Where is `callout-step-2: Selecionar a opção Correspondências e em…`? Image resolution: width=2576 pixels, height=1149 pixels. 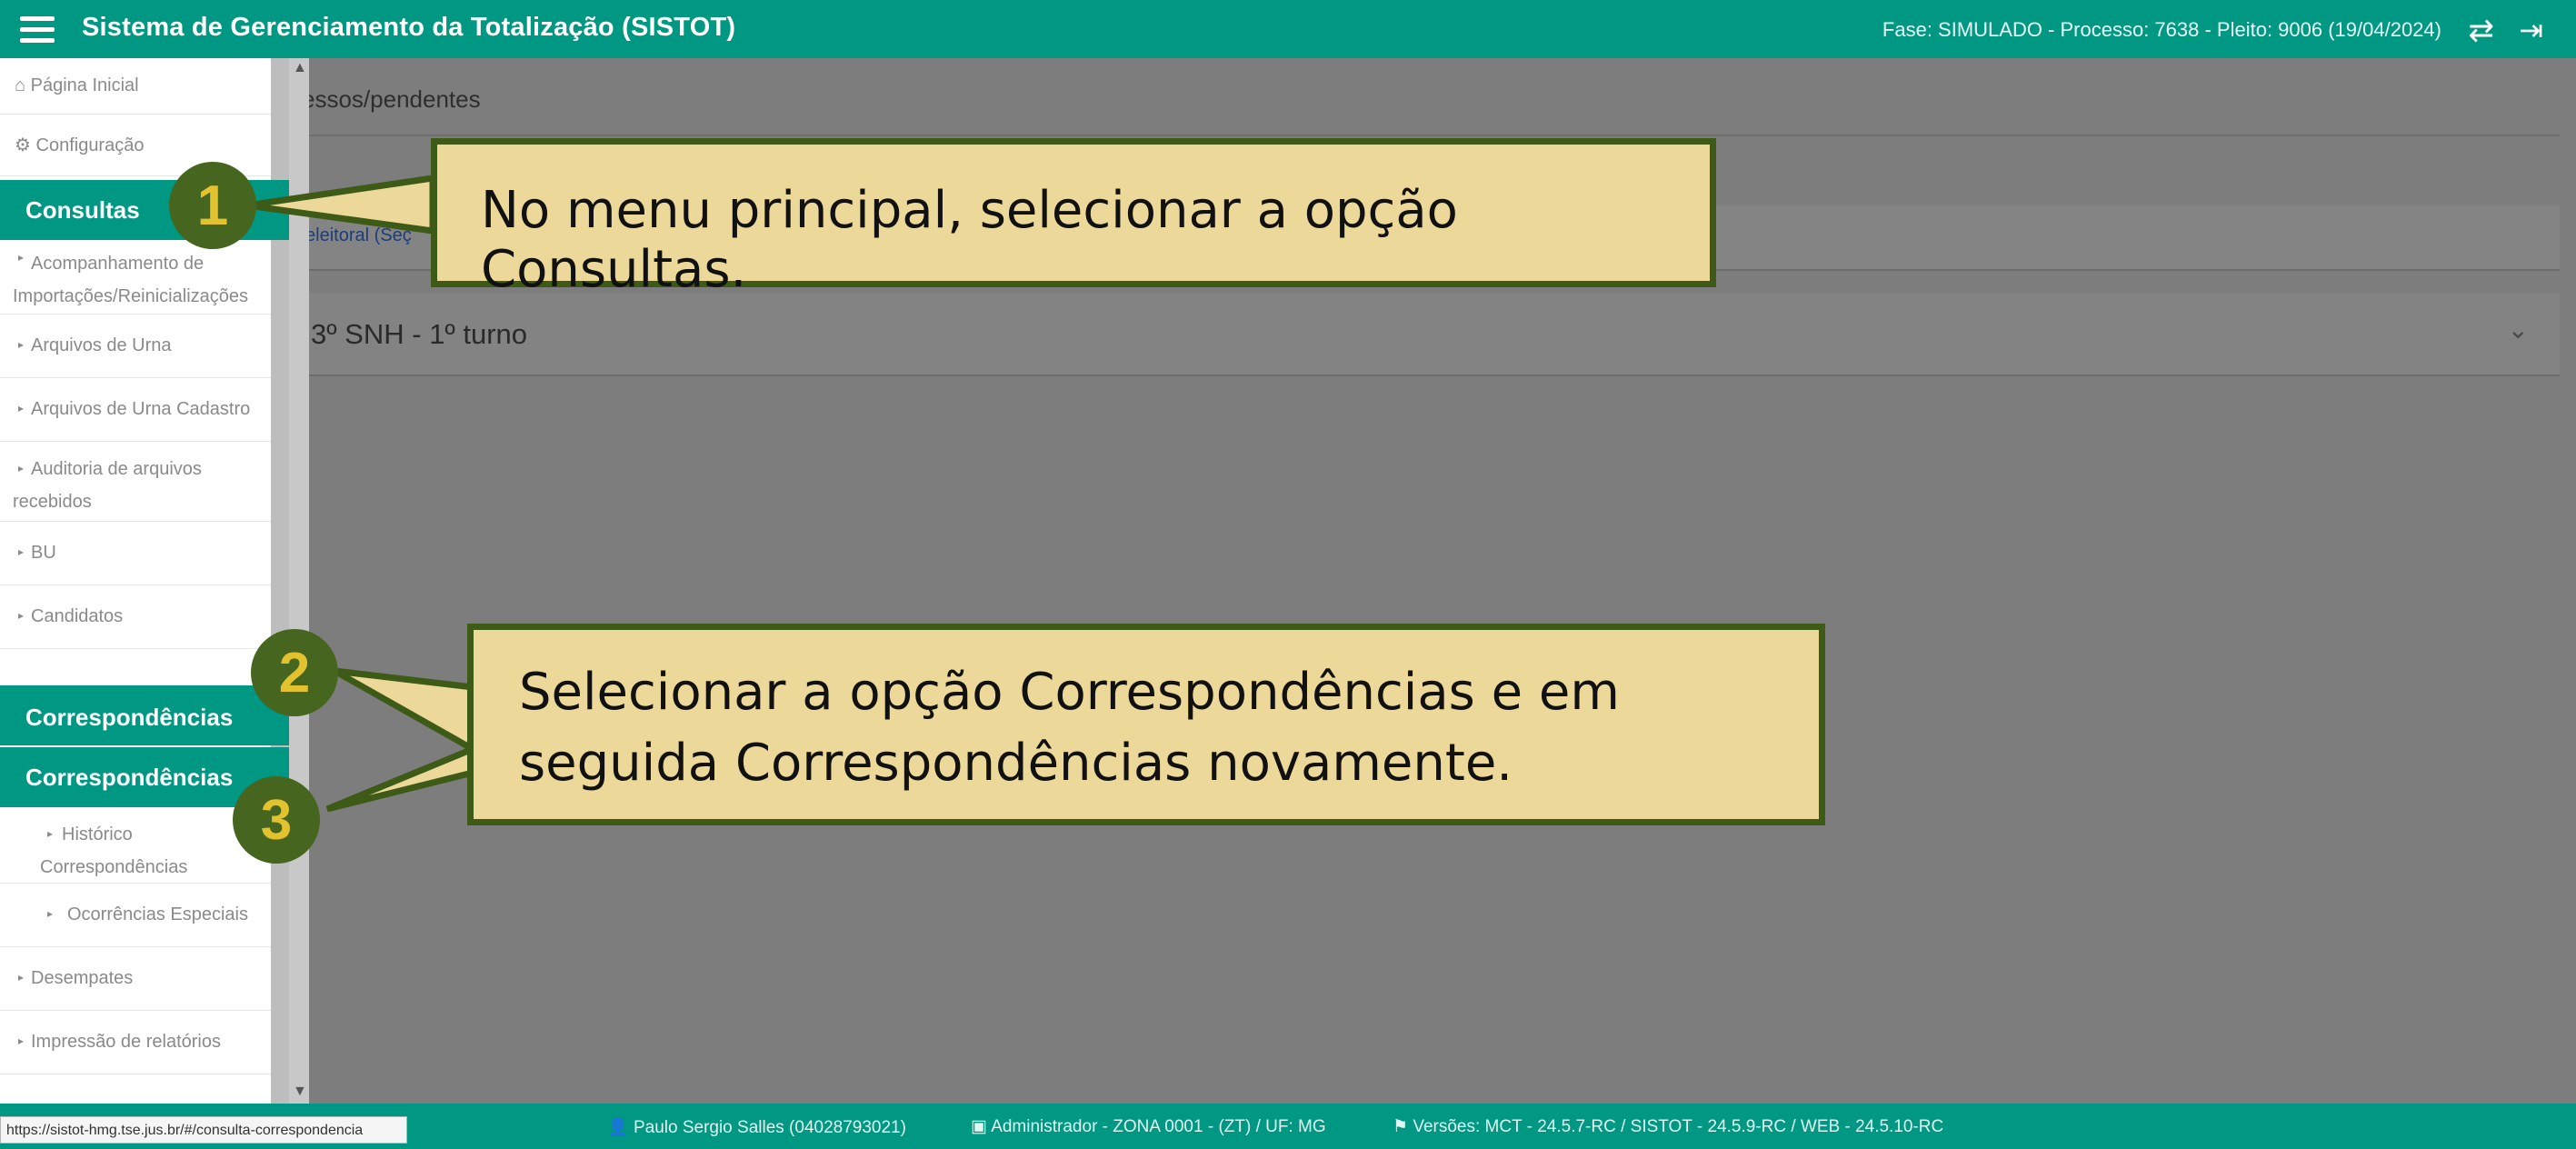
callout-step-2: Selecionar a opção Correspondências e em… is located at coordinates (1146, 724).